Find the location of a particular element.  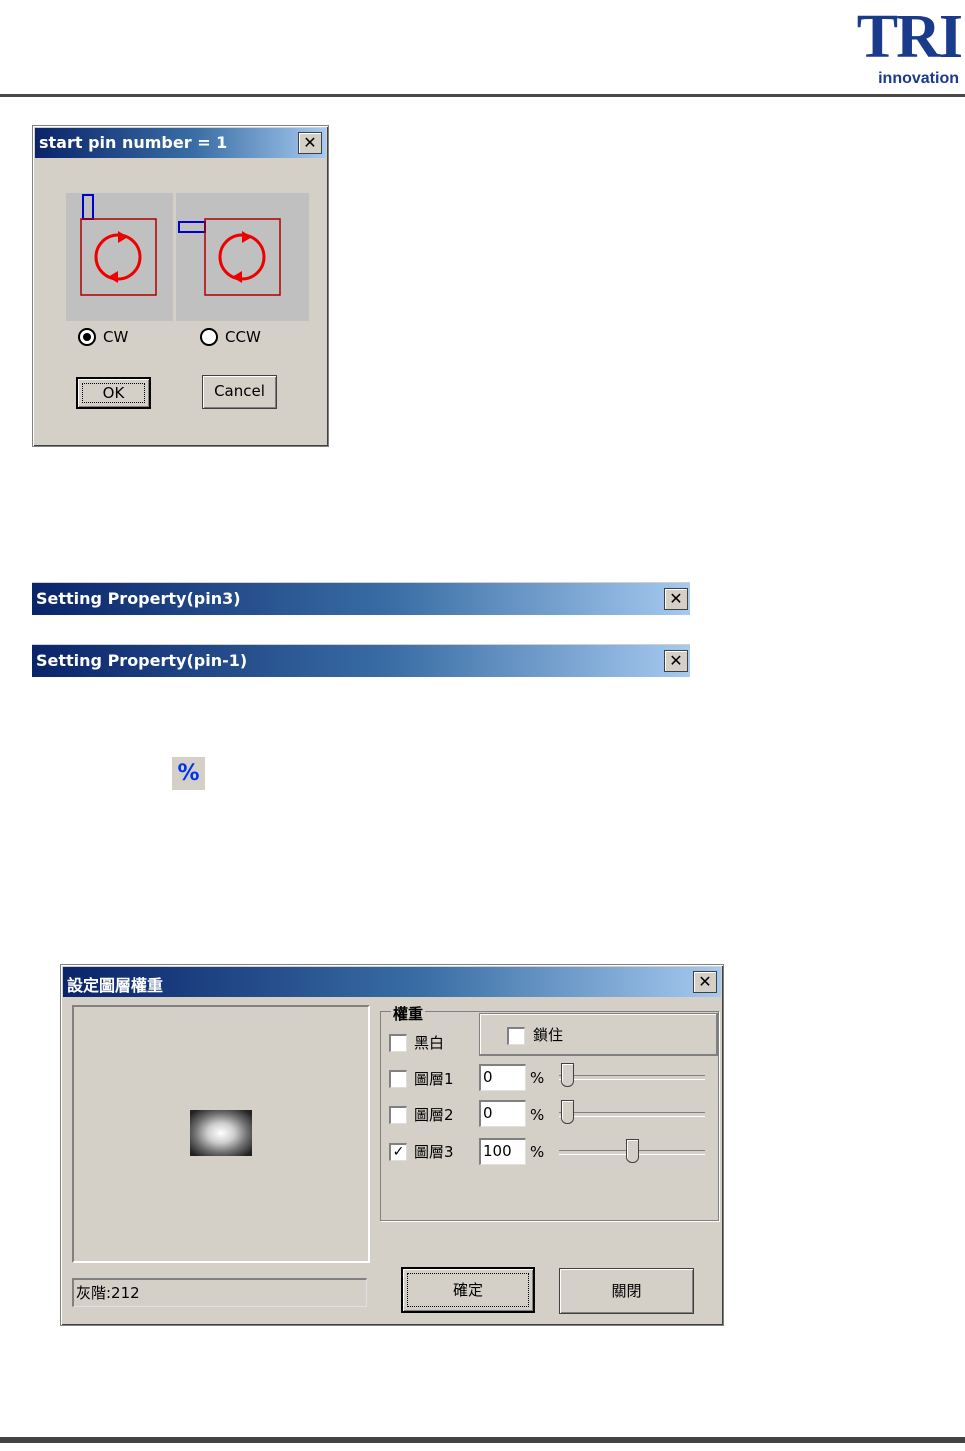

layer2-label: 圖層2 is located at coordinates (434, 1115).